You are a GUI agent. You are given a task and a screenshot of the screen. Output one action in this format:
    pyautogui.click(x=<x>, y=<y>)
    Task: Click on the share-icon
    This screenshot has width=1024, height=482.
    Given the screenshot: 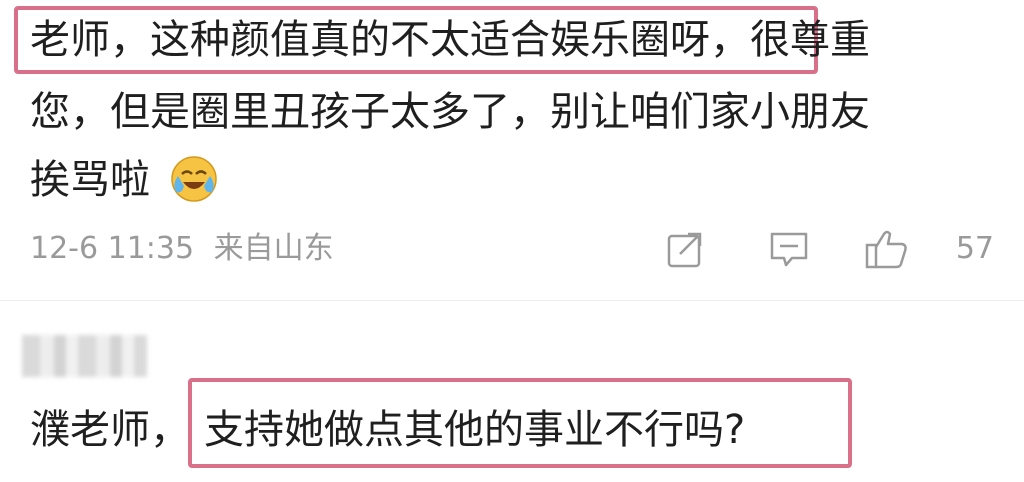 What is the action you would take?
    pyautogui.click(x=685, y=249)
    